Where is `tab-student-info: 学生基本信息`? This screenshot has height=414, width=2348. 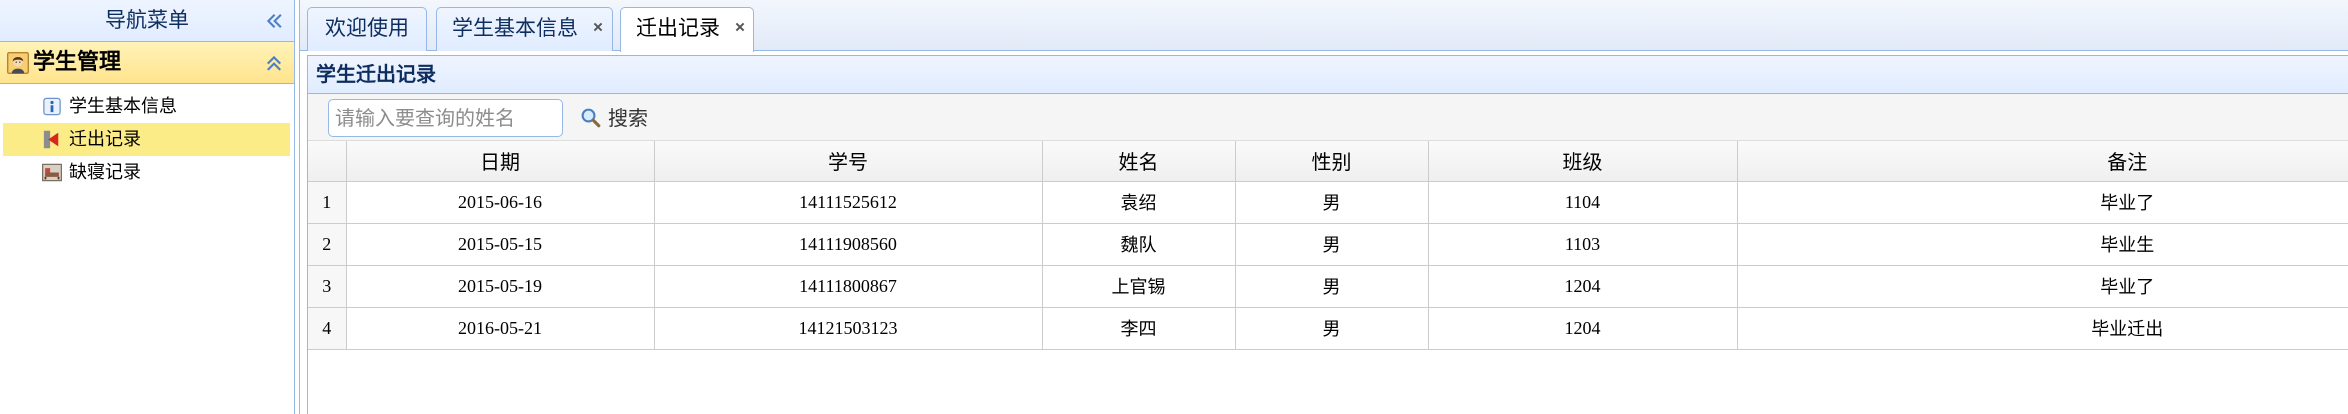 tab-student-info: 学生基本信息 is located at coordinates (524, 29).